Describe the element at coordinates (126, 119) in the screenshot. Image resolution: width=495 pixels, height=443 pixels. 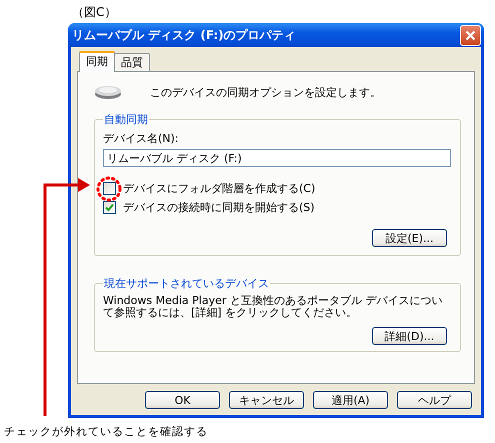
I see `group-title: 自動同期` at that location.